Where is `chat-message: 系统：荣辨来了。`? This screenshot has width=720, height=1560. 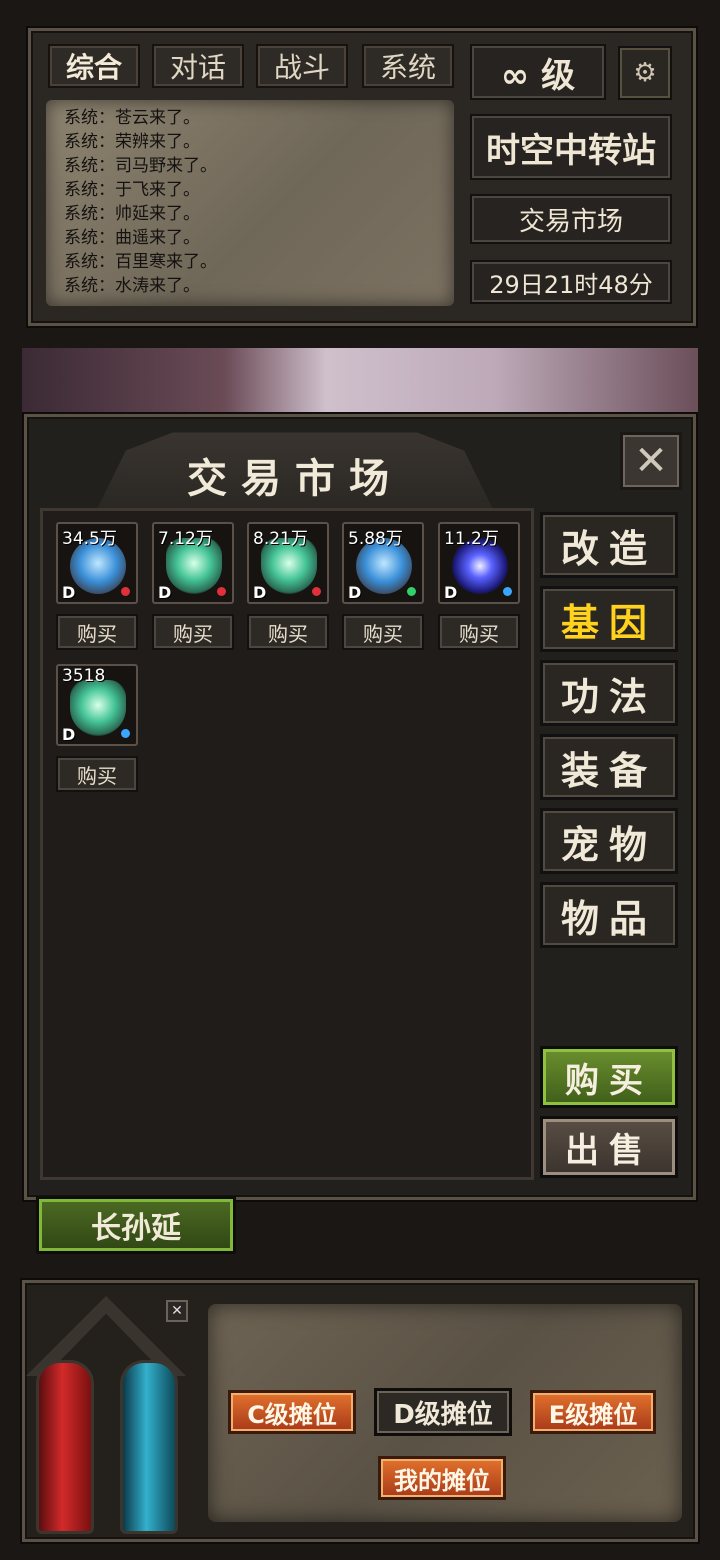 chat-message: 系统：荣辨来了。 is located at coordinates (132, 142).